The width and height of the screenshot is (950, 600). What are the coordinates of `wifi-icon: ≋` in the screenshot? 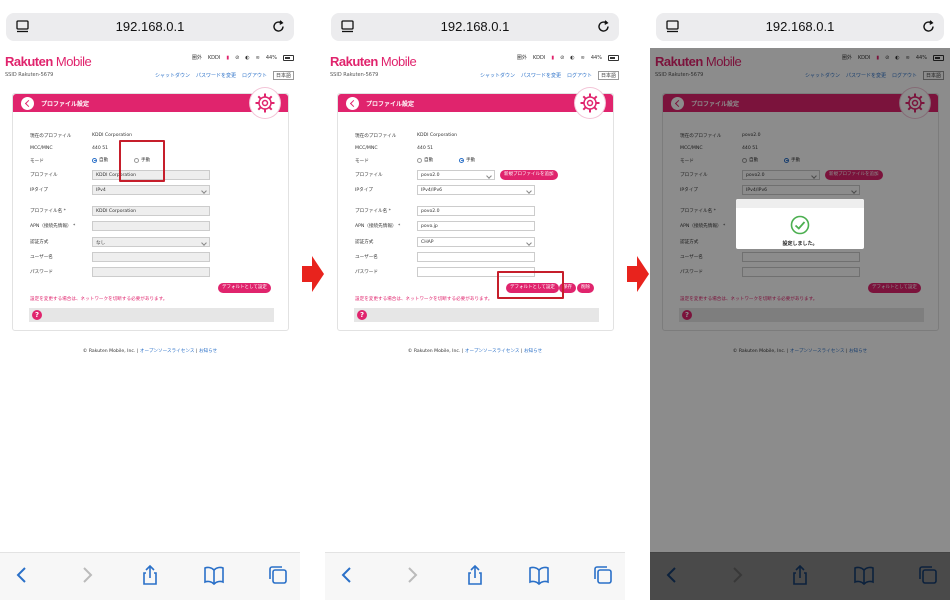 It's located at (257, 57).